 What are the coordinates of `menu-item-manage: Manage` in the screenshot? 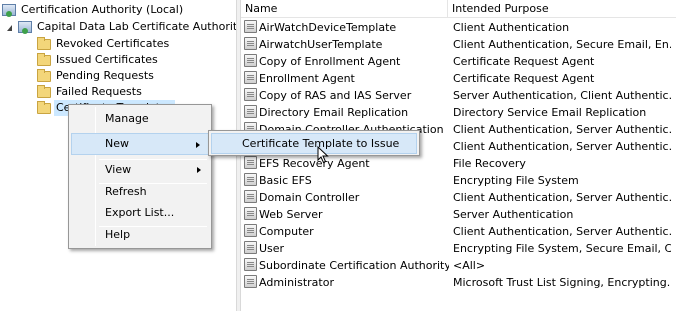 It's located at (140, 119).